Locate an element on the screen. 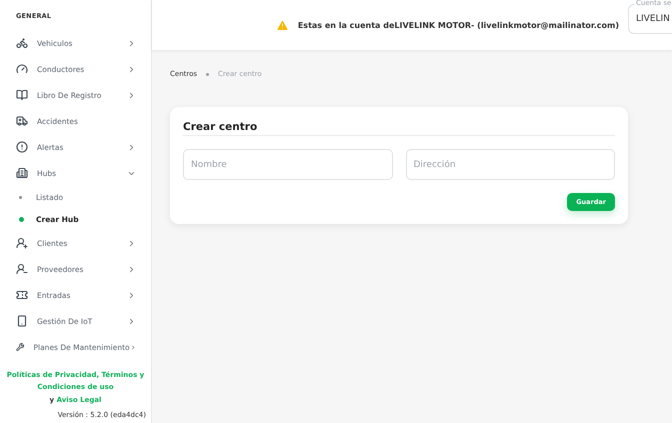  account-notice: Estas en la cuenta deLIVELINK MOTOR- (livelinkmotor@mailinator.com) is located at coordinates (458, 25).